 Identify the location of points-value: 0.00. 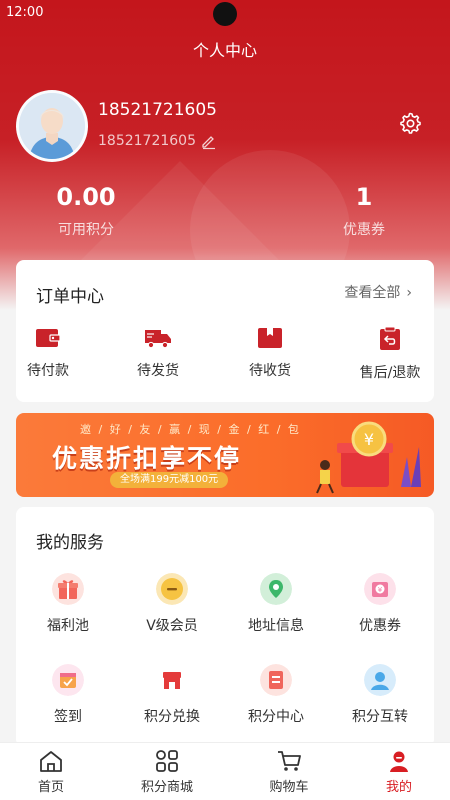
(86, 197).